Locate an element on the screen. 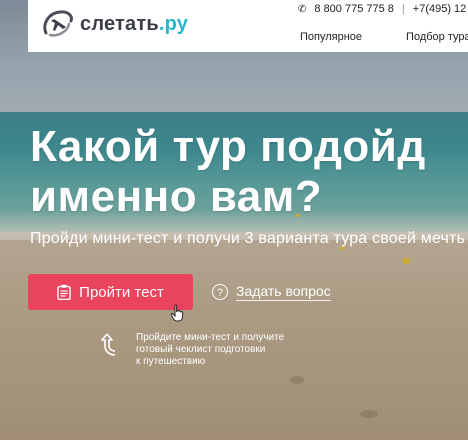 The width and height of the screenshot is (468, 440). phone-icon: ✆ is located at coordinates (302, 9).